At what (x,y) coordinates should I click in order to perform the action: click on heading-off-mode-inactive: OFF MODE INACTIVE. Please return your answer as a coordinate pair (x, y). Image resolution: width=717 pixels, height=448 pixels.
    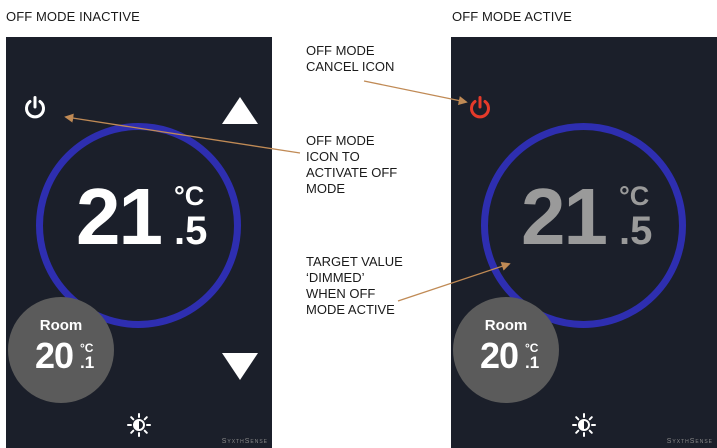
    Looking at the image, I should click on (73, 16).